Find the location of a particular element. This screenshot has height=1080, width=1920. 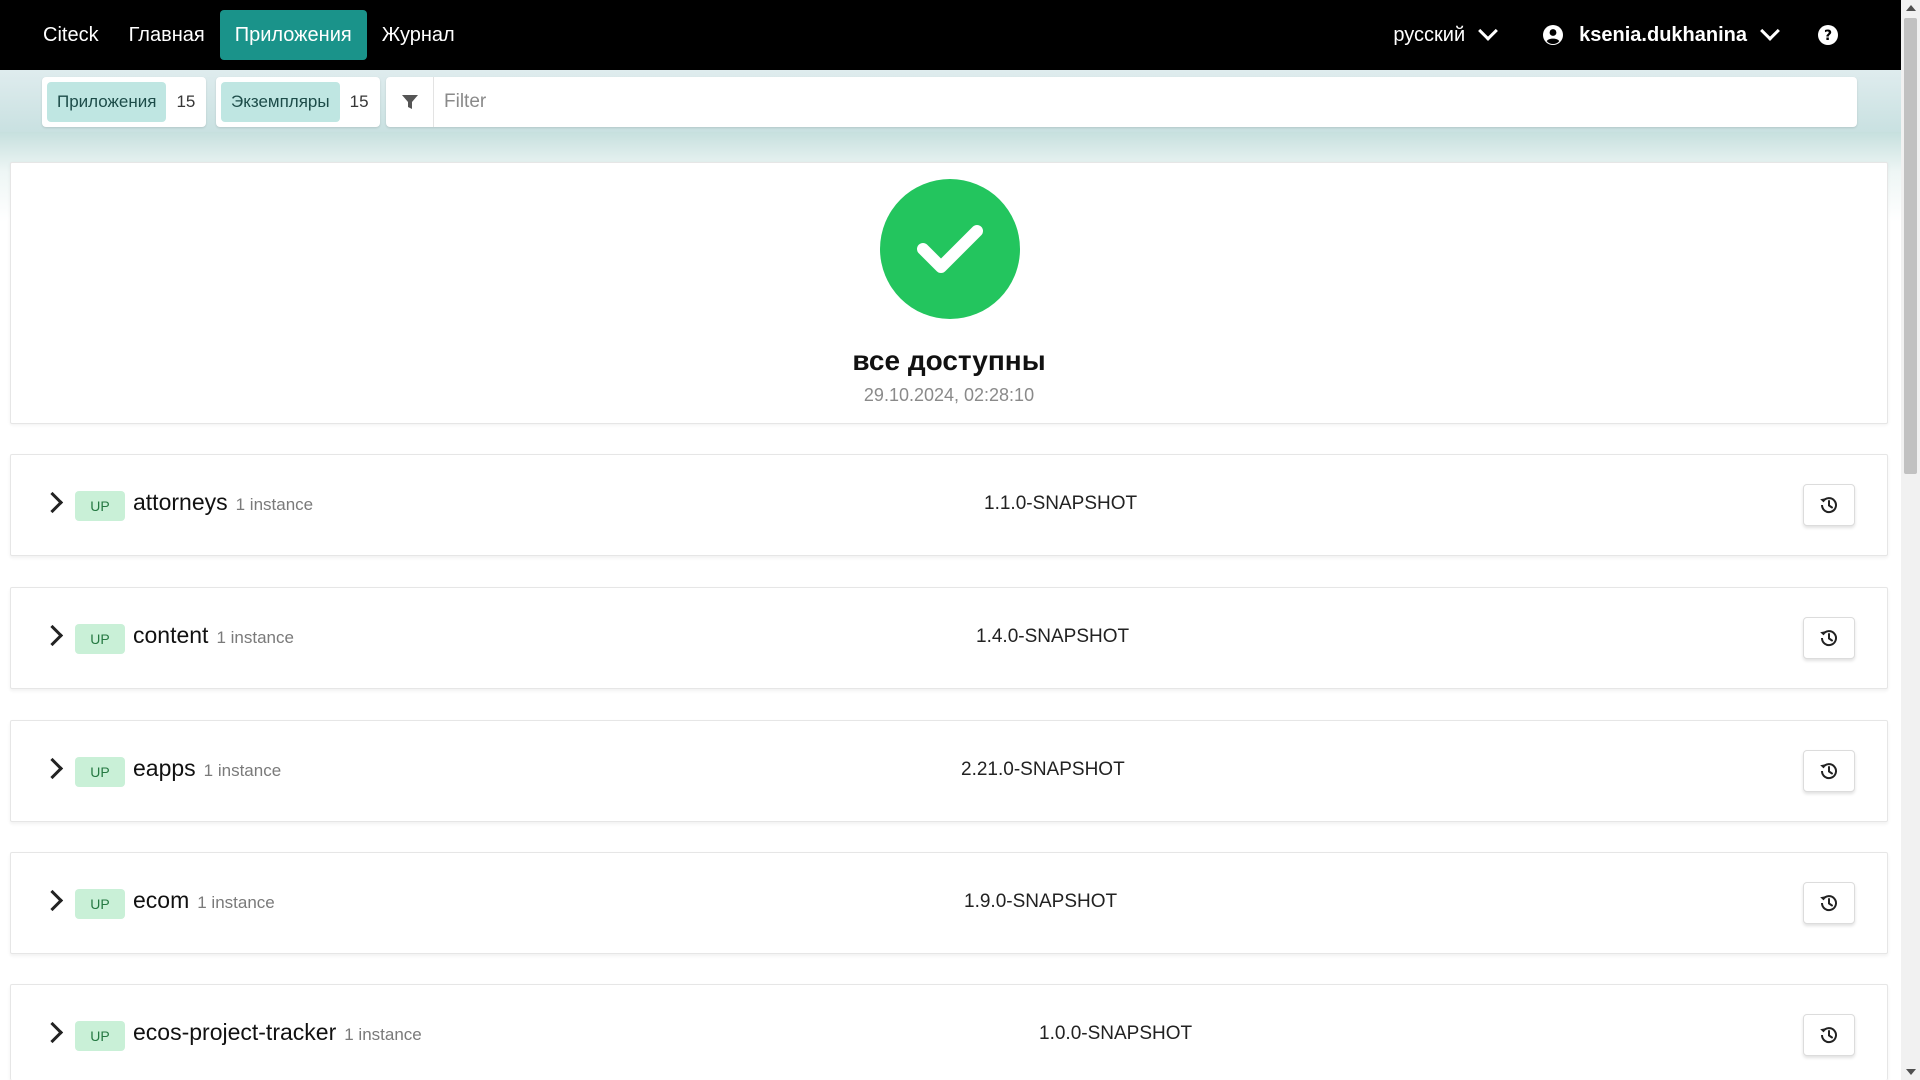

application-name-group: eapps 1 instance is located at coordinates (207, 768).